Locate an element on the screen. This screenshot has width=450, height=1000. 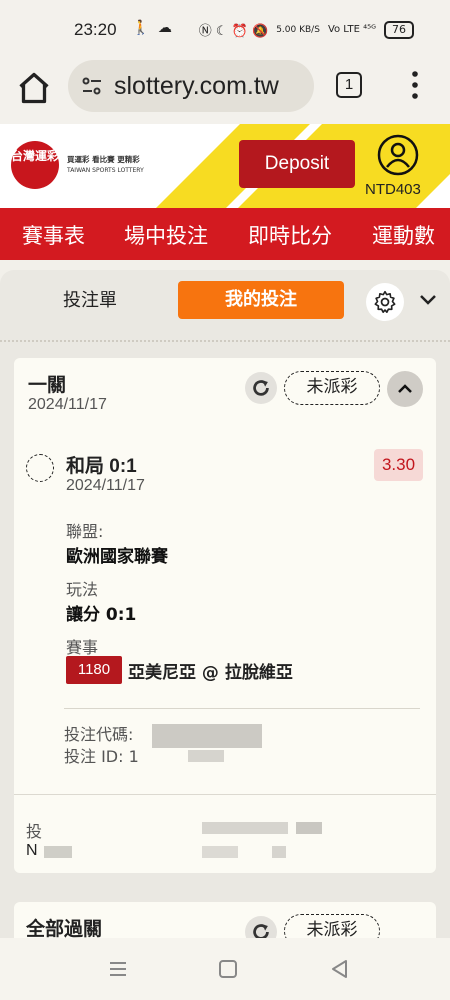
account-balance: NTD403 is located at coordinates (393, 189).